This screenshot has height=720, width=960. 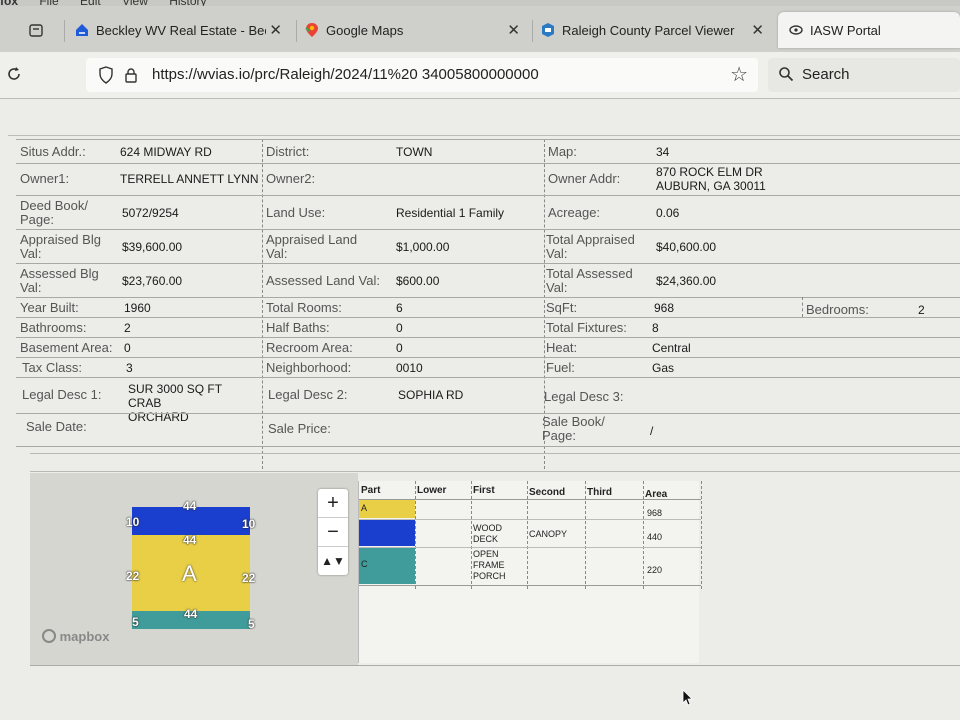 What do you see at coordinates (45, 178) in the screenshot?
I see `owner1-label: Owner1:` at bounding box center [45, 178].